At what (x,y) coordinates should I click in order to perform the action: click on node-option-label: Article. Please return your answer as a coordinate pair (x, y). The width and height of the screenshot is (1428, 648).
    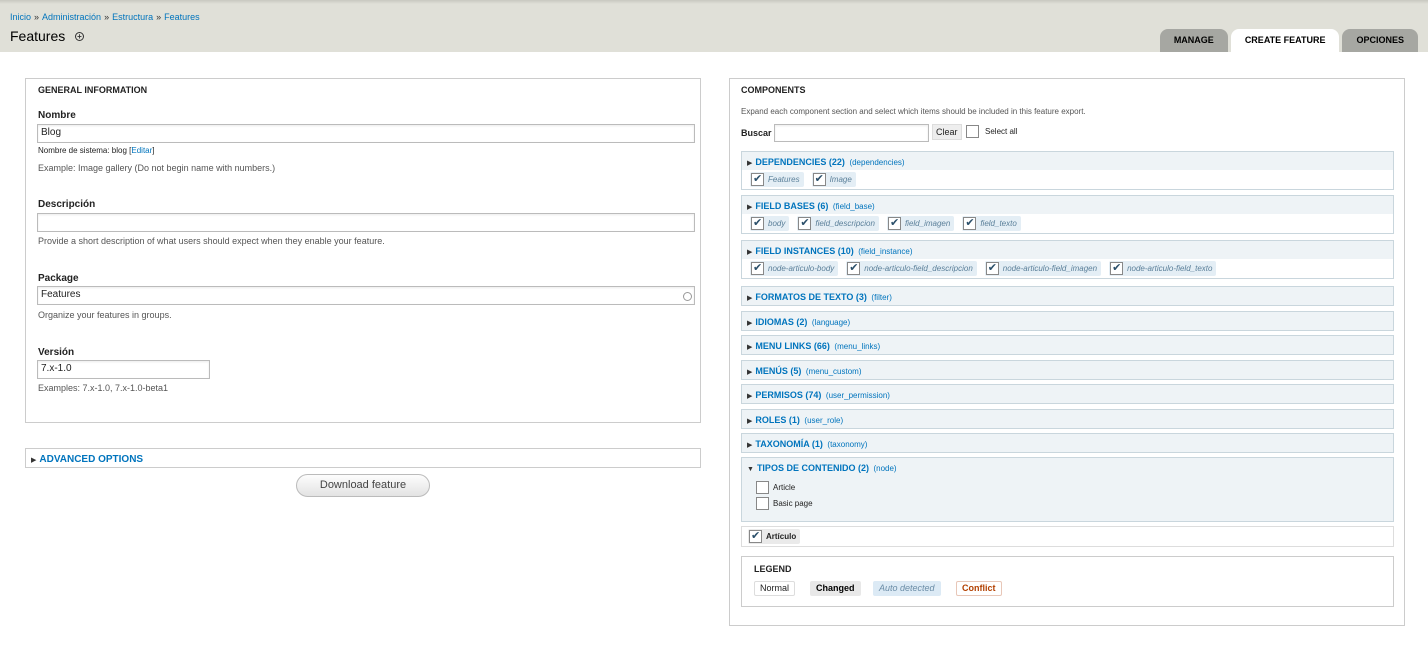
    Looking at the image, I should click on (784, 487).